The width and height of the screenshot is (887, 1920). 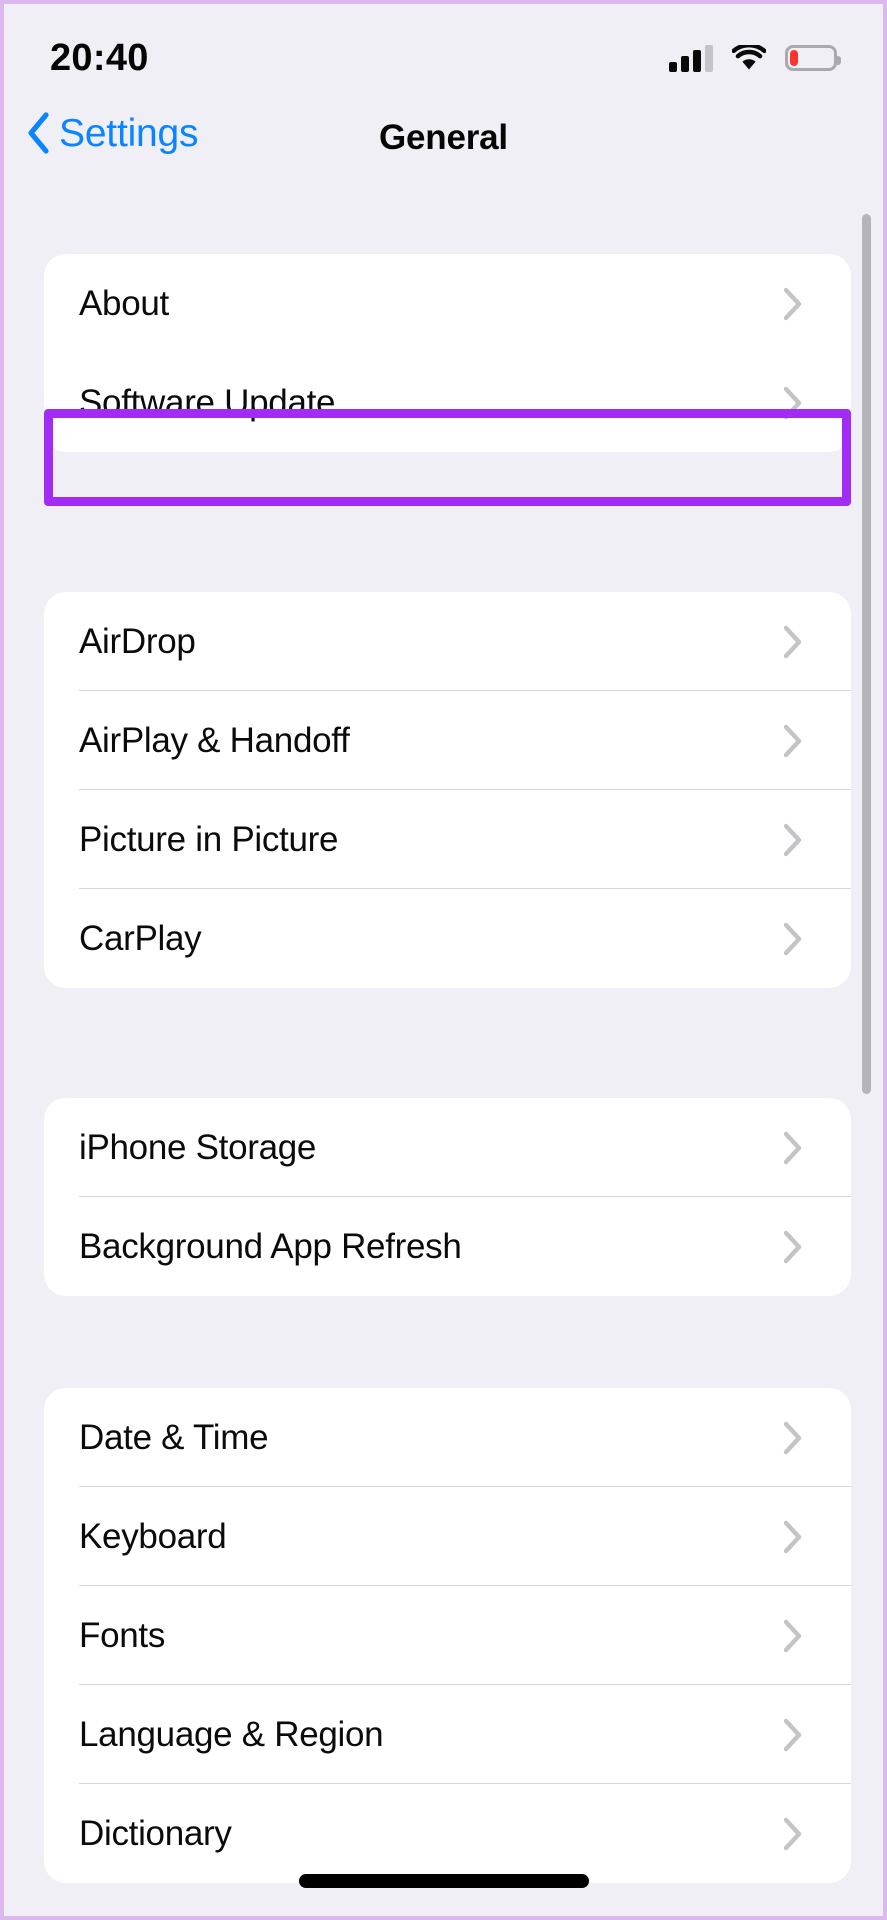 I want to click on settings-row-airdrop: AirDrop, so click(x=447, y=641).